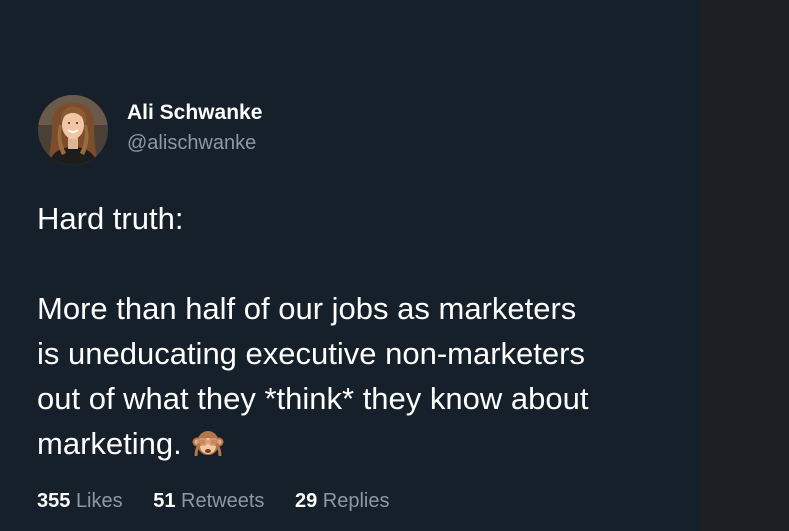 This screenshot has width=789, height=531. I want to click on tweet-text-last-line: marketing., so click(362, 443).